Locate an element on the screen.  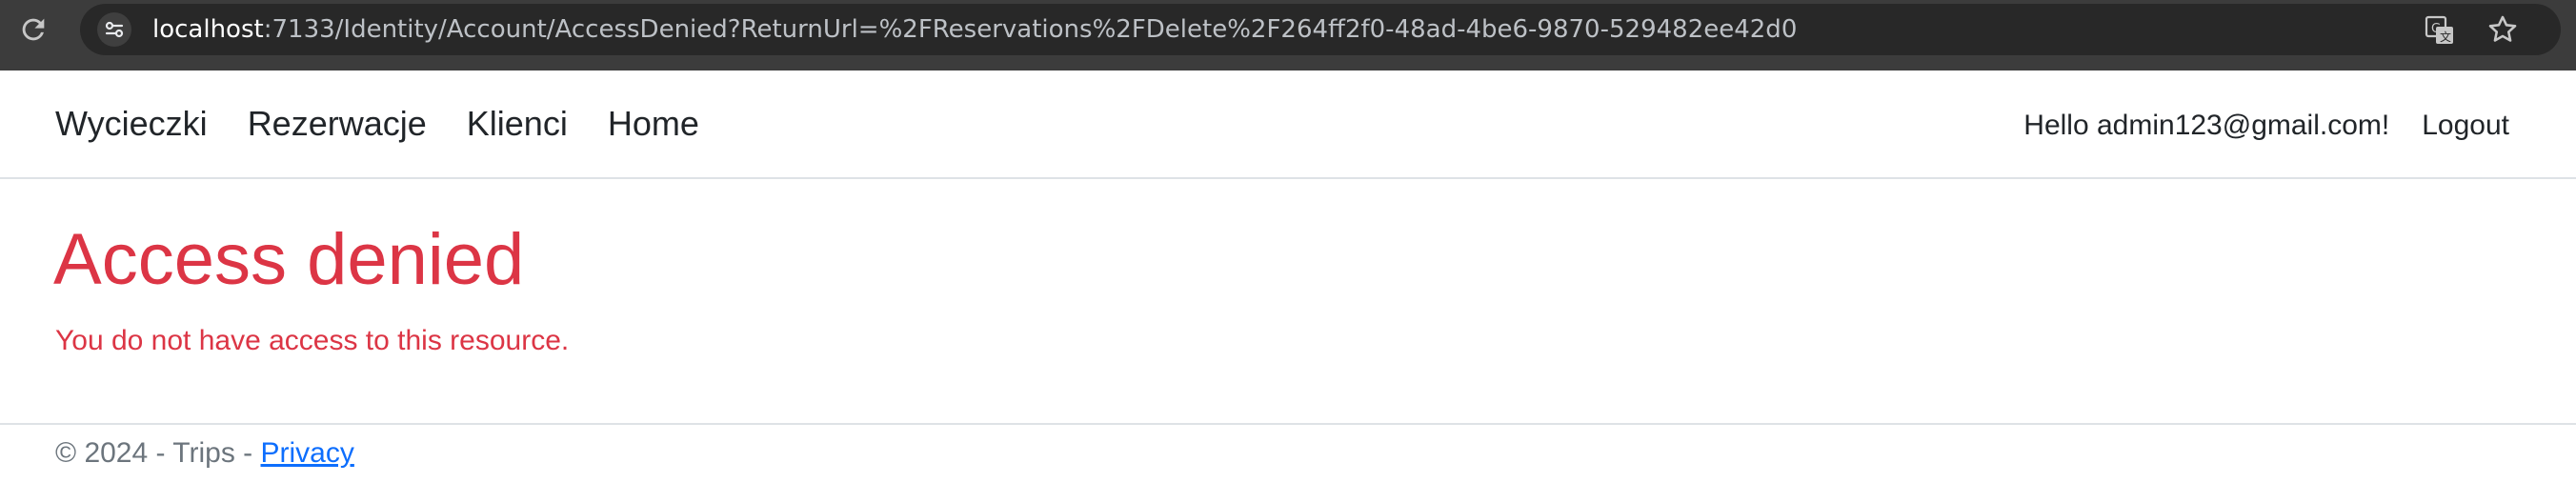
access-denied-message: You do not have access to this resource. is located at coordinates (313, 340).